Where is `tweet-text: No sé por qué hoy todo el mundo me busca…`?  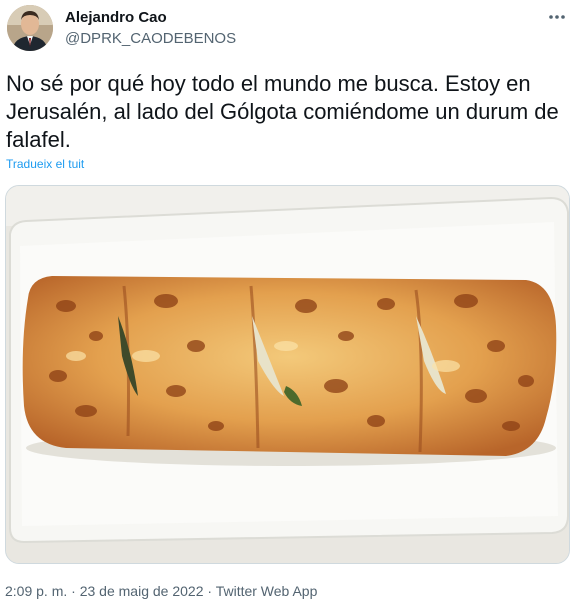 tweet-text: No sé por qué hoy todo el mundo me busca… is located at coordinates (282, 111).